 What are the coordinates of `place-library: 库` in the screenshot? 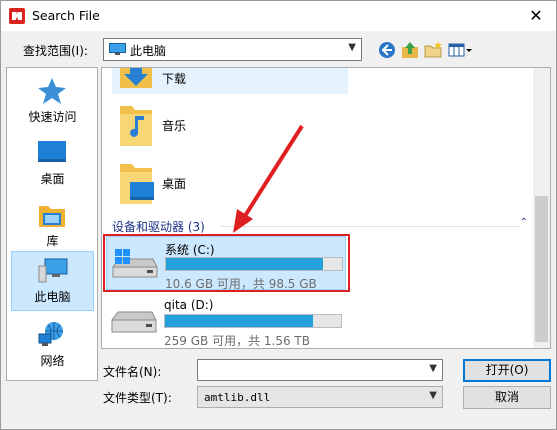 It's located at (52, 226).